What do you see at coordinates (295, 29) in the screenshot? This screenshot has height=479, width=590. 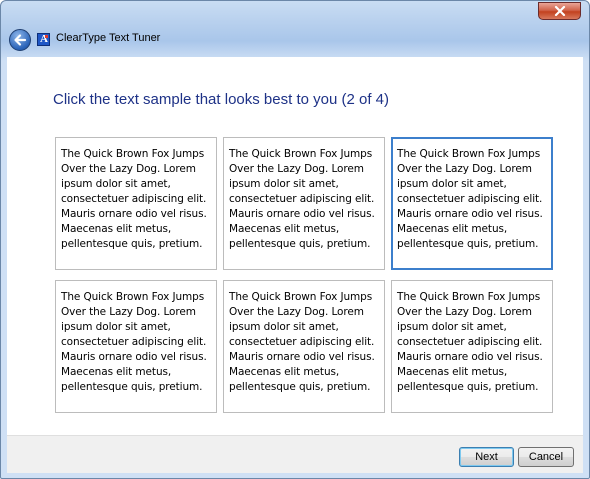 I see `title-bar: A ClearType Text Tuner` at bounding box center [295, 29].